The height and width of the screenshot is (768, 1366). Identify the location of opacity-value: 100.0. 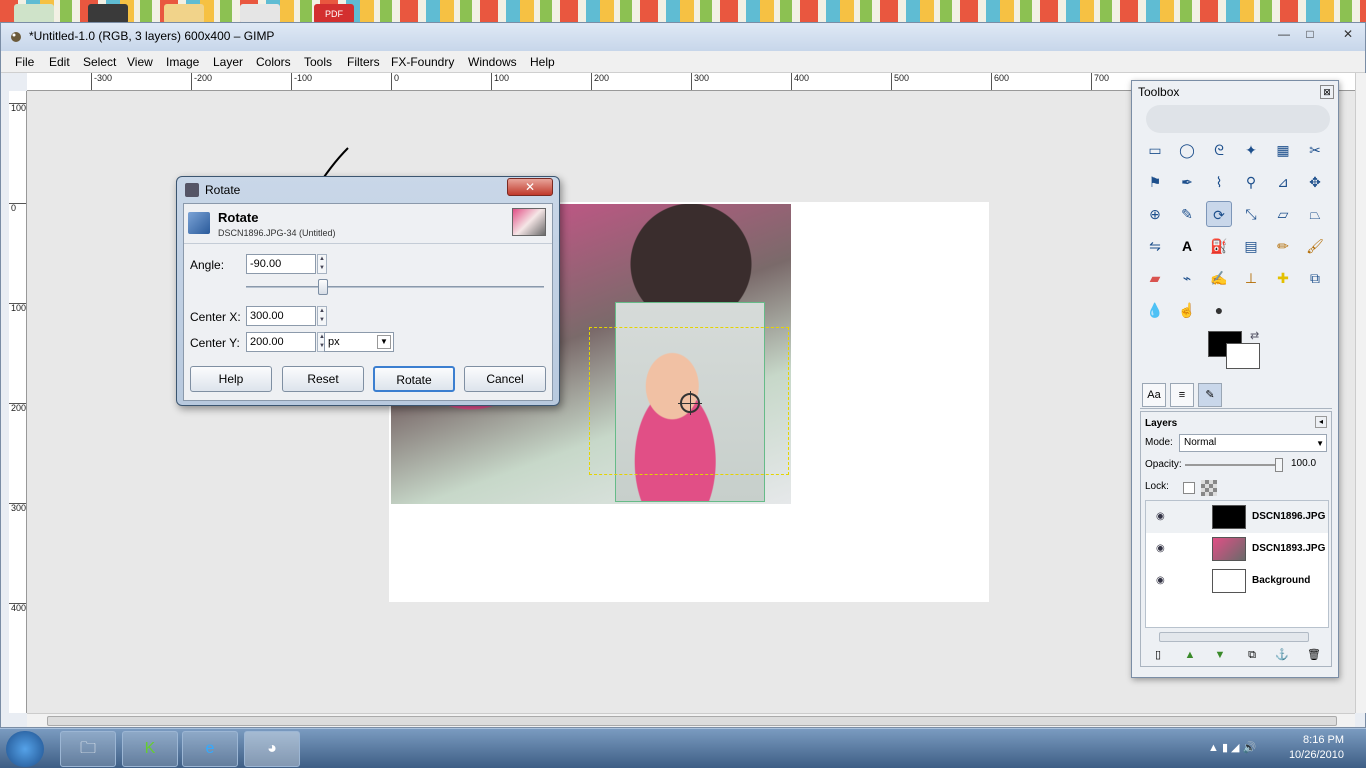
(1303, 463).